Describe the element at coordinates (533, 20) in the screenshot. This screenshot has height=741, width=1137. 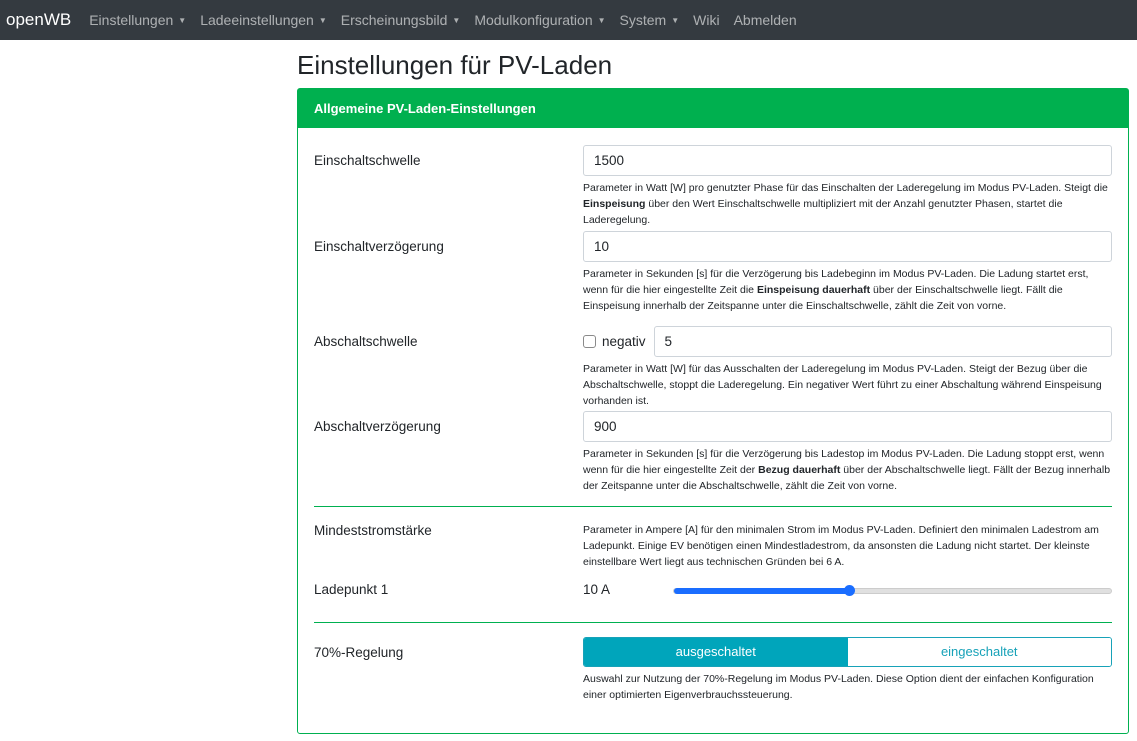
I see `nav-label: Modulkonfiguration` at that location.